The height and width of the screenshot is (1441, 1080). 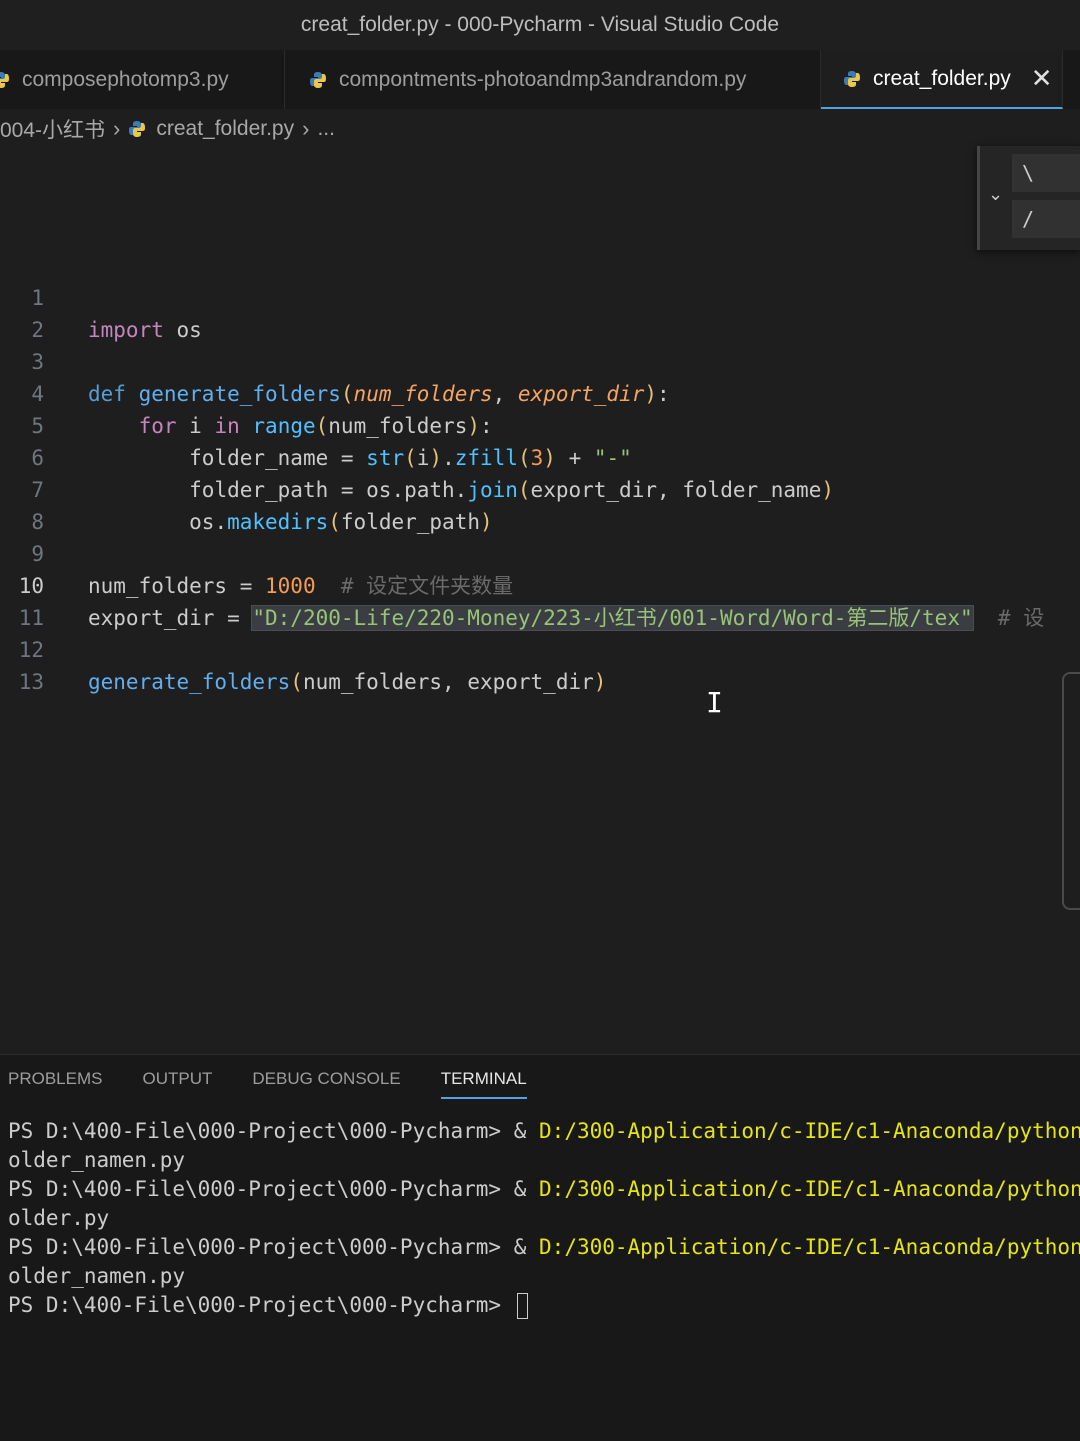 I want to click on terminal-cursor, so click(x=522, y=1306).